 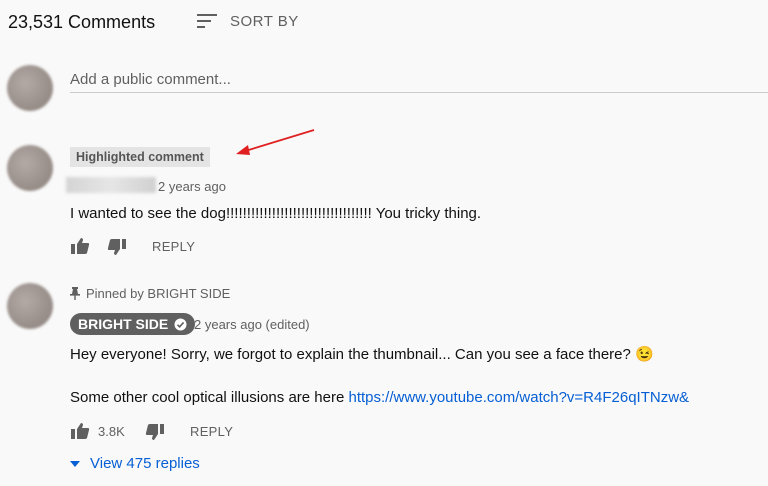 I want to click on channel-name: BRIGHT SIDE, so click(x=123, y=324).